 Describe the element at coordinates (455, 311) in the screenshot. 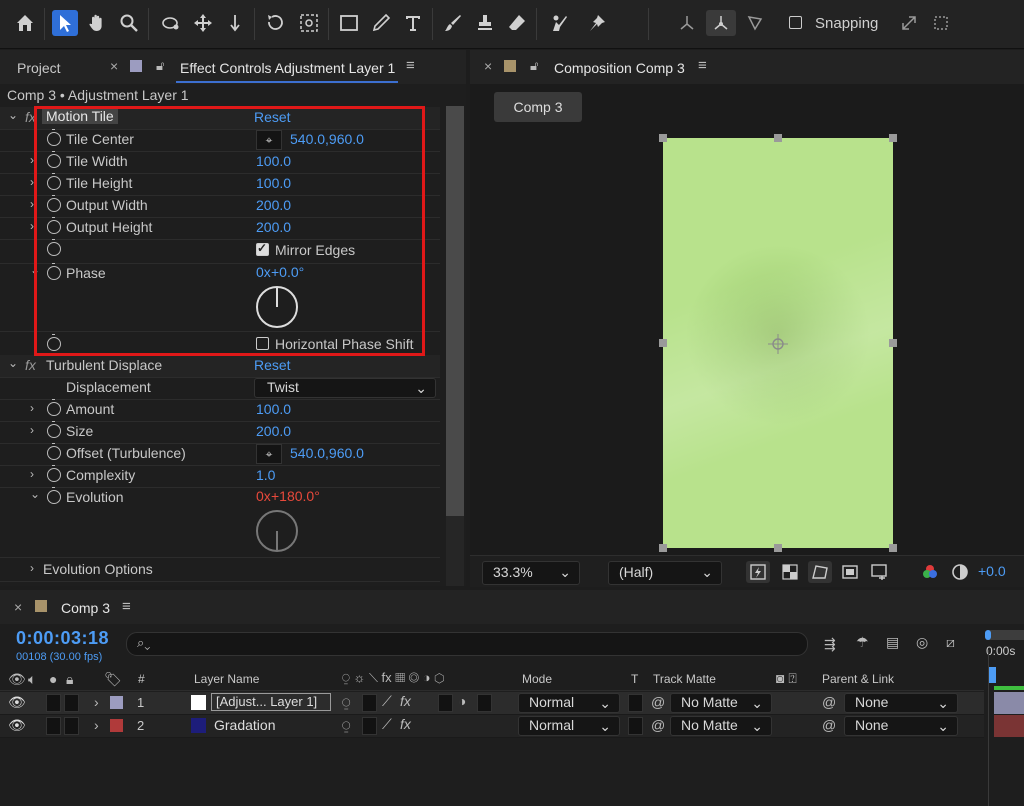

I see `scrollbar-thumb` at that location.